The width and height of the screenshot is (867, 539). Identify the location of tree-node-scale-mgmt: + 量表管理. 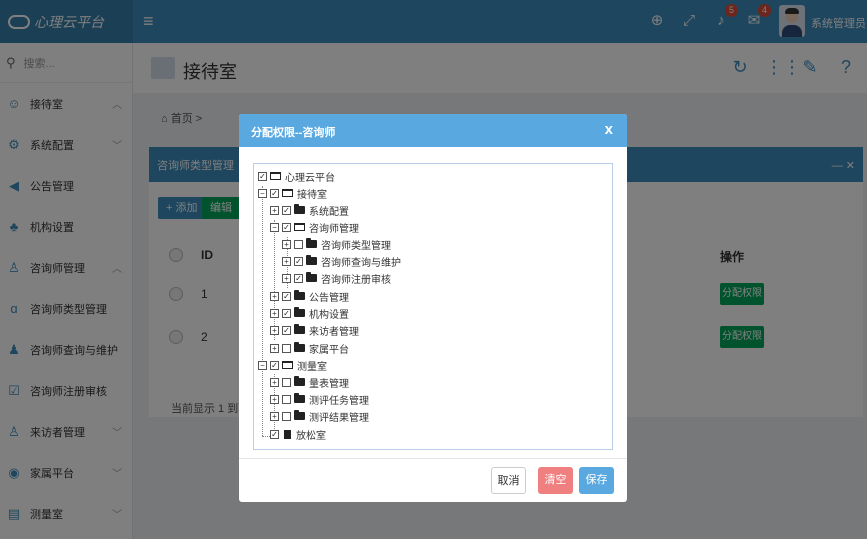
(309, 382).